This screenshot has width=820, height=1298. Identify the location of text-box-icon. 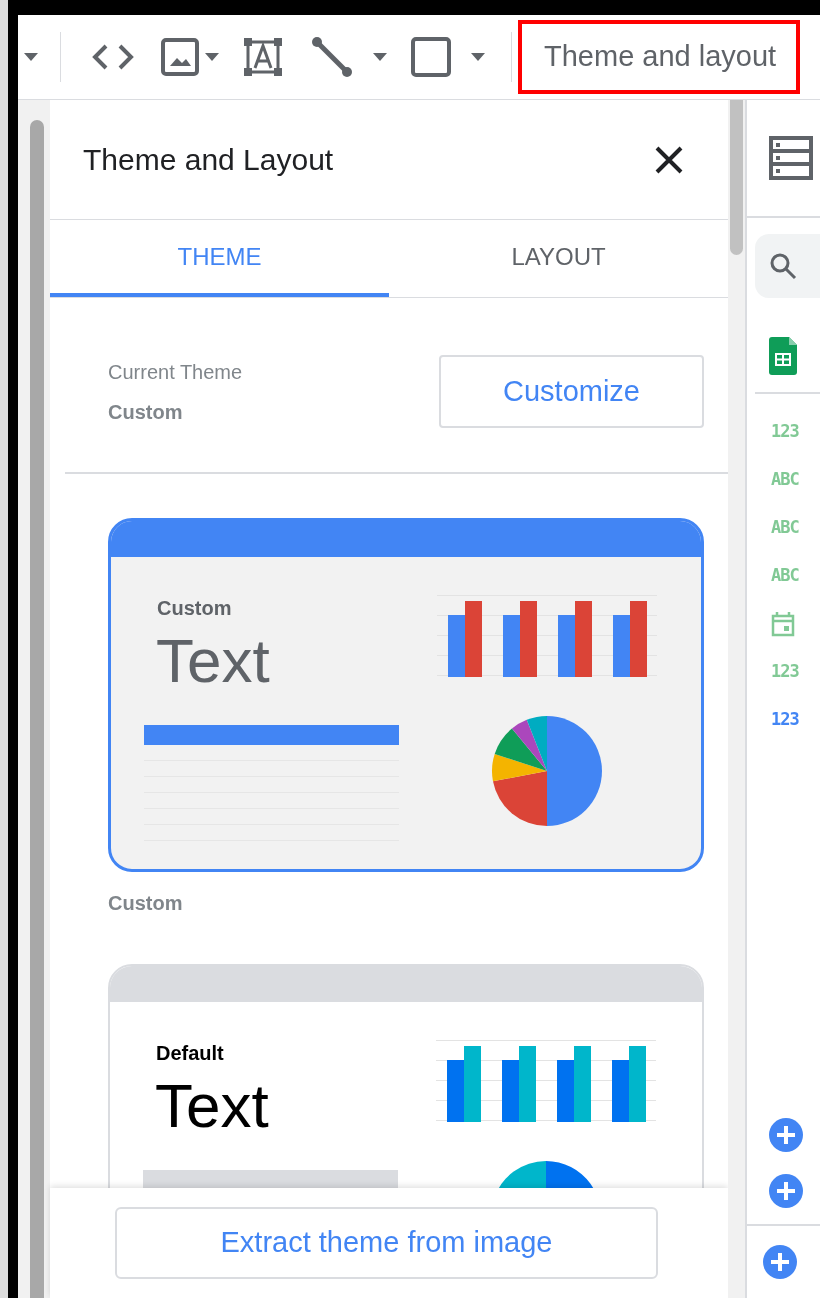
(263, 57).